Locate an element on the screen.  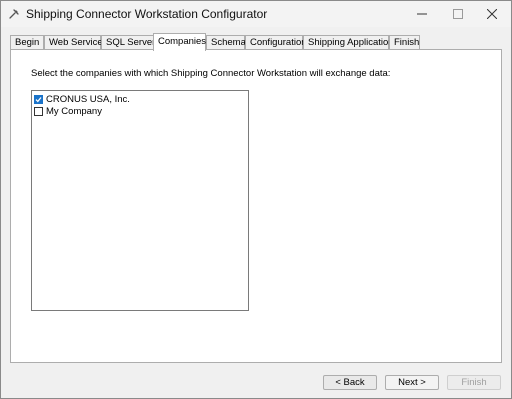
tab-configuration: Configuration is located at coordinates (276, 42).